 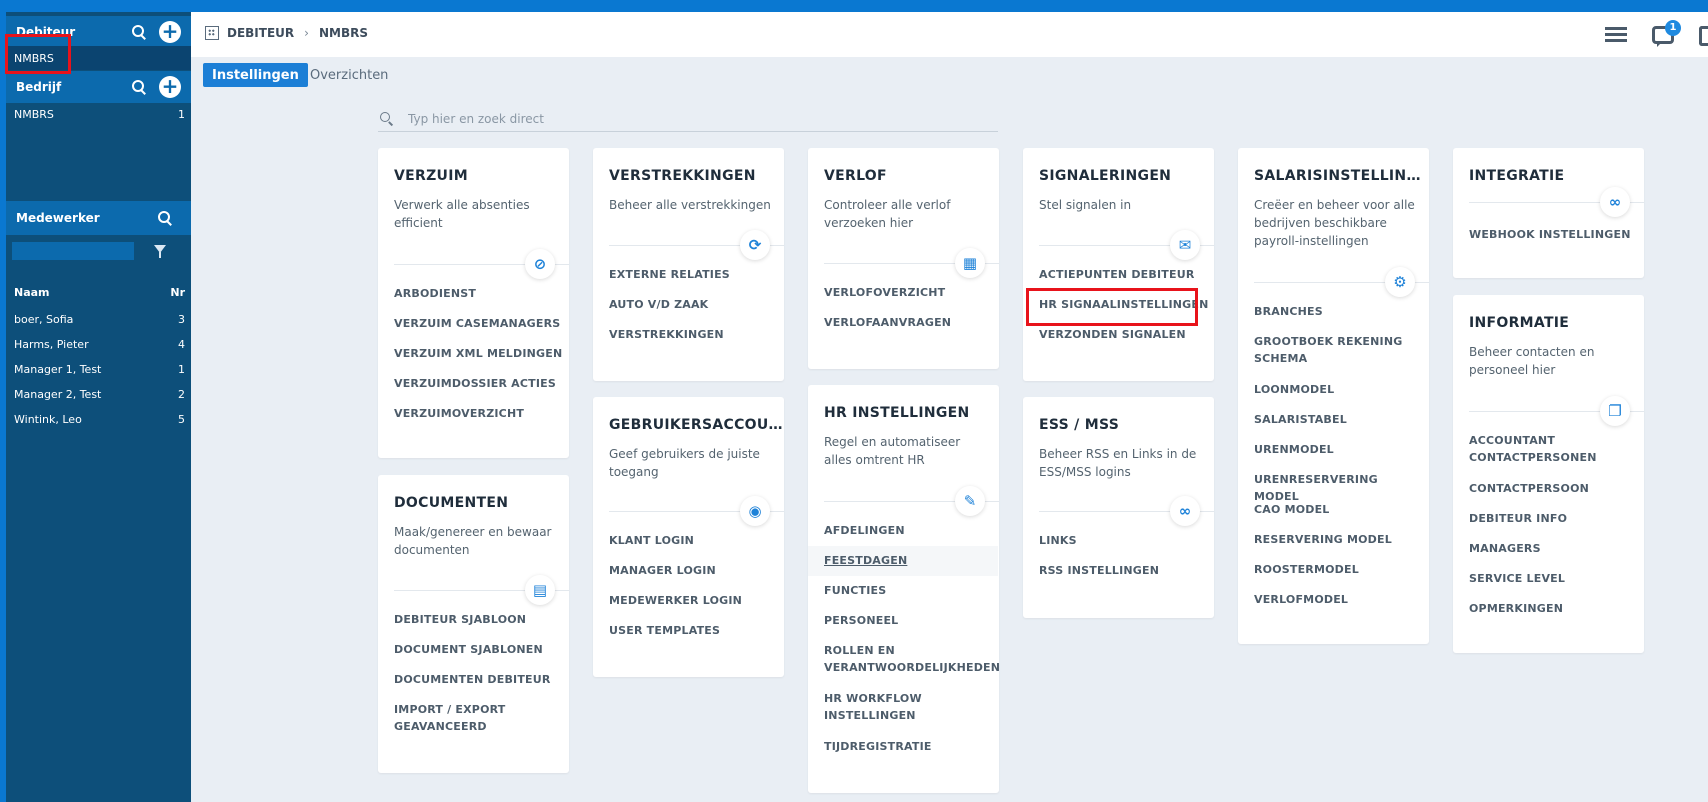 I want to click on card-link: AFDELINGEN, so click(x=909, y=530).